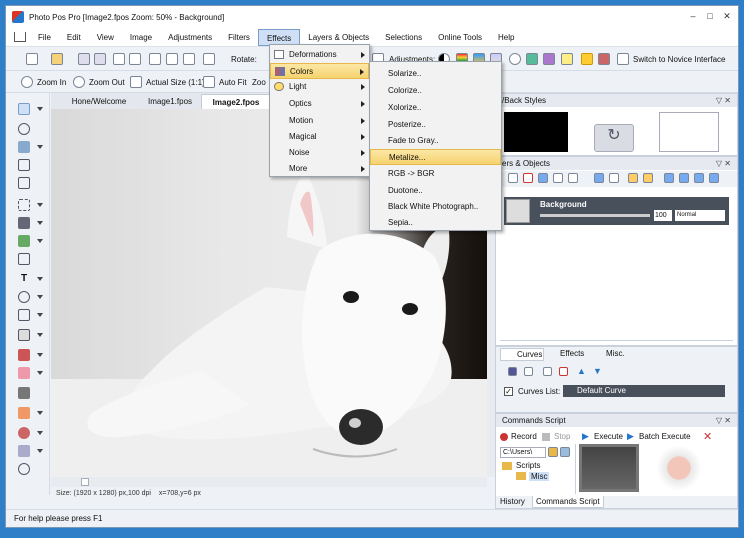 Image resolution: width=744 pixels, height=538 pixels. I want to click on tab-home: Hone/Welcome, so click(99, 101).